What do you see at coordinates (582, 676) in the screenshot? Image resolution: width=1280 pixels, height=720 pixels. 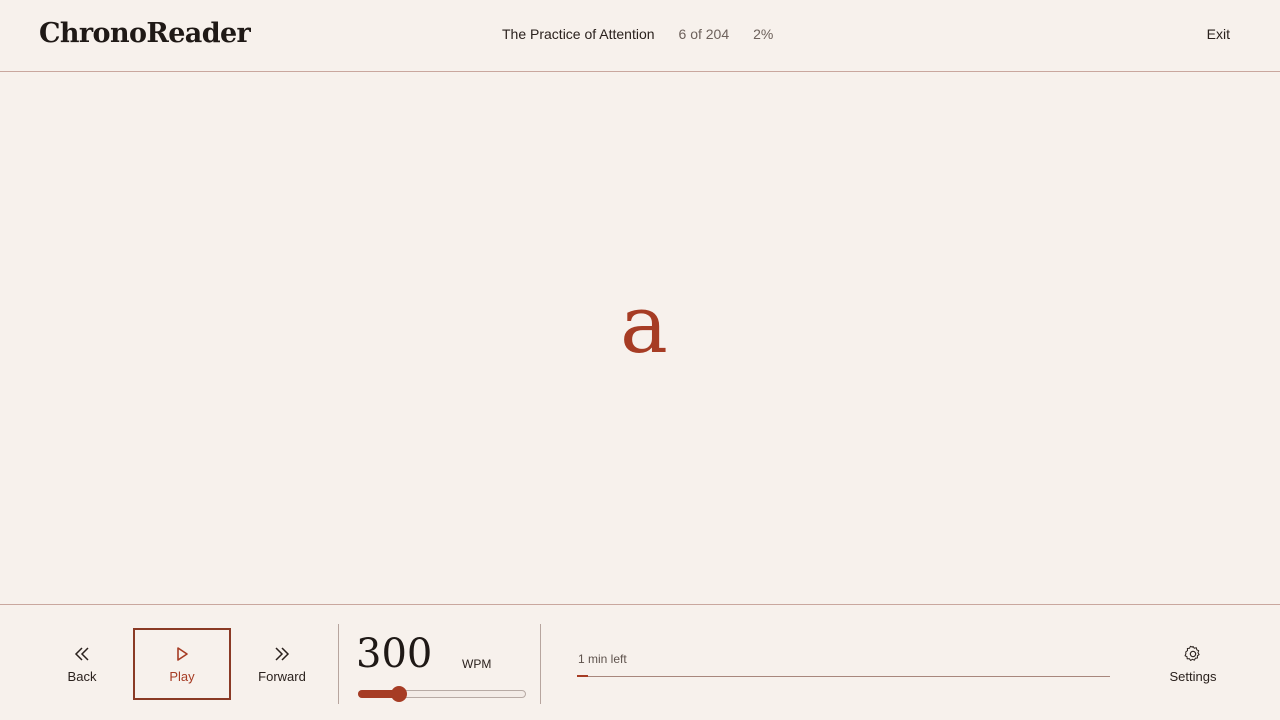 I see `progress-fill` at bounding box center [582, 676].